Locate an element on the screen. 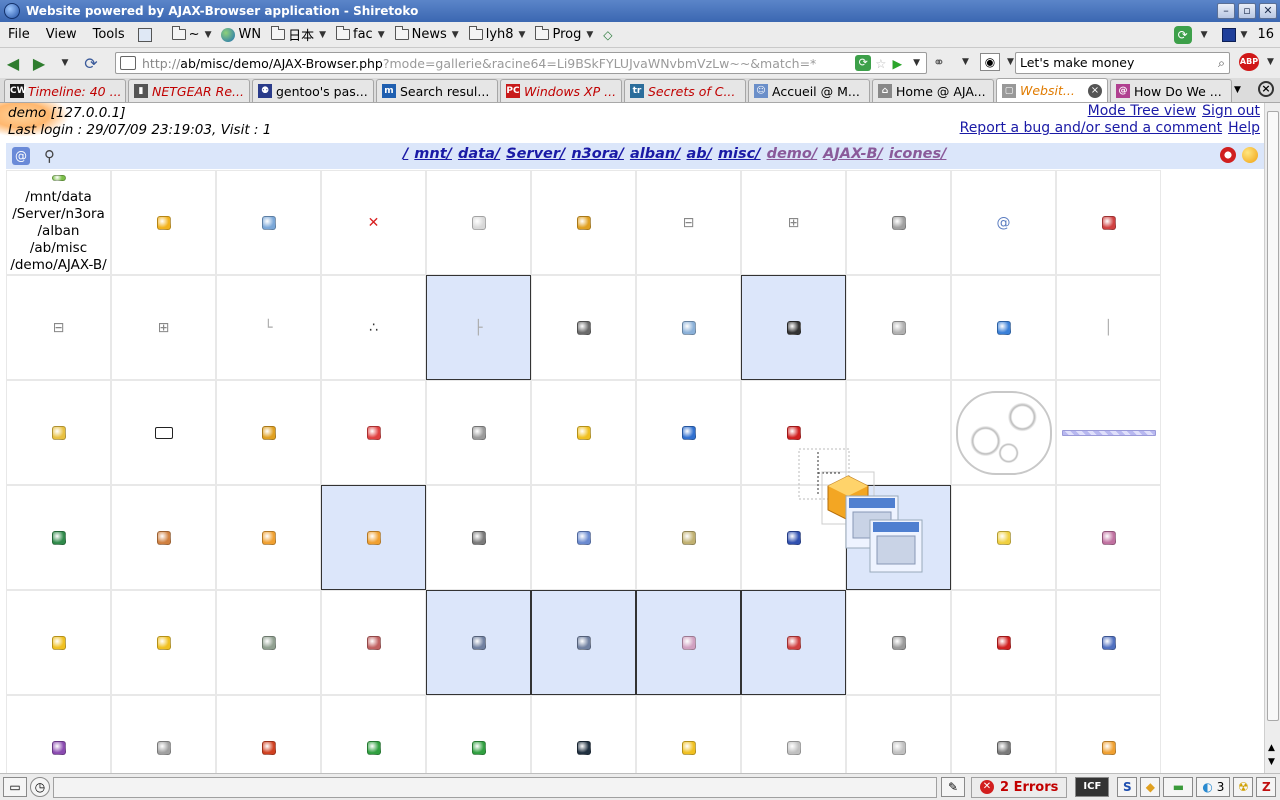 The height and width of the screenshot is (800, 1280). scroll-up-arrow-icon: ▲ is located at coordinates (1271, 748).